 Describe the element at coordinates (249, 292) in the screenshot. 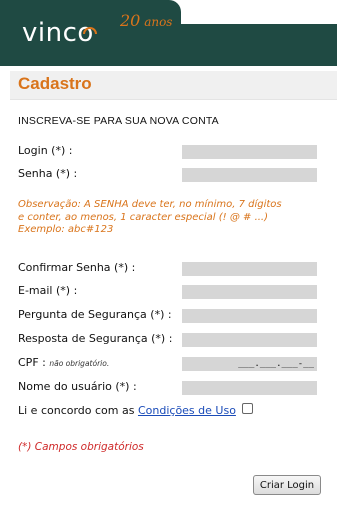

I see `email-input` at that location.